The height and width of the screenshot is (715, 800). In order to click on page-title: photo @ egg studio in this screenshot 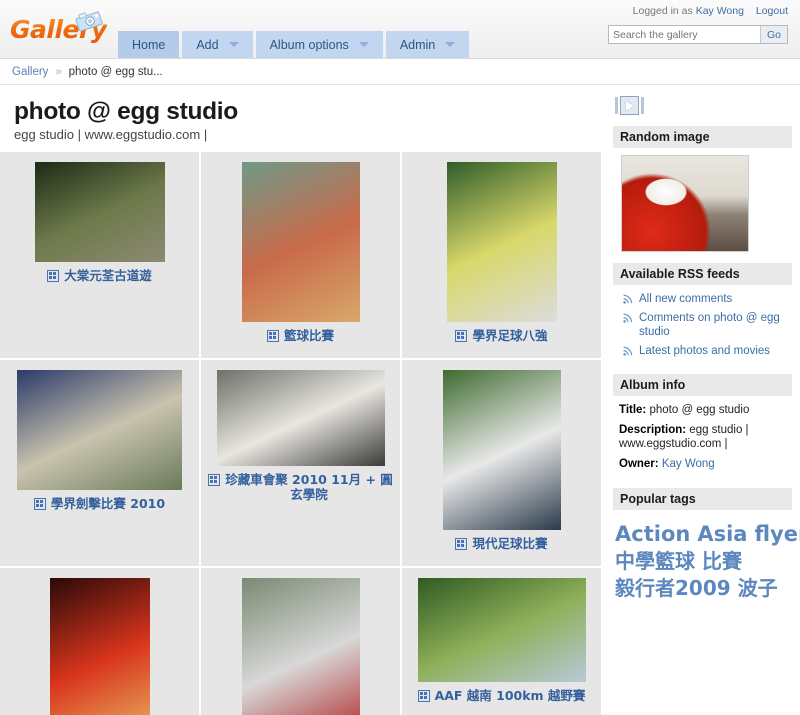, I will do `click(126, 111)`.